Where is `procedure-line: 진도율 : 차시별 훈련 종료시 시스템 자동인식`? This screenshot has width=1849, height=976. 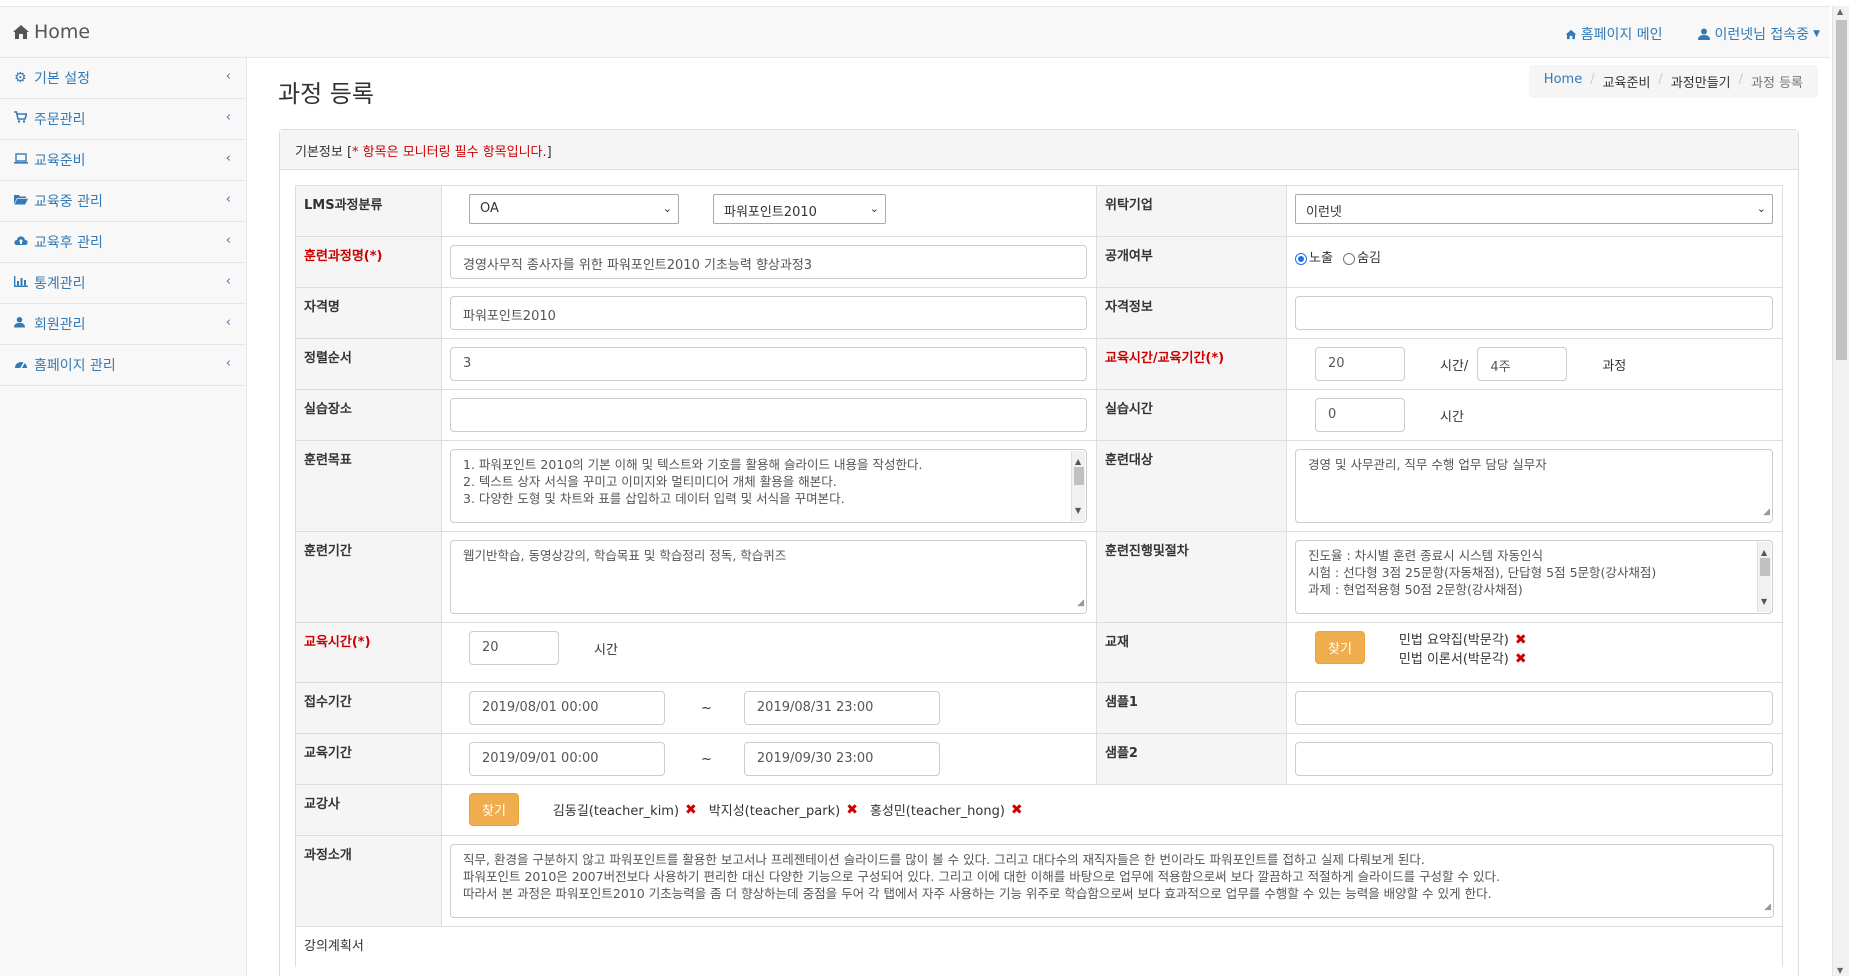
procedure-line: 진도율 : 차시별 훈련 종료시 시스템 자동인식 is located at coordinates (1426, 555).